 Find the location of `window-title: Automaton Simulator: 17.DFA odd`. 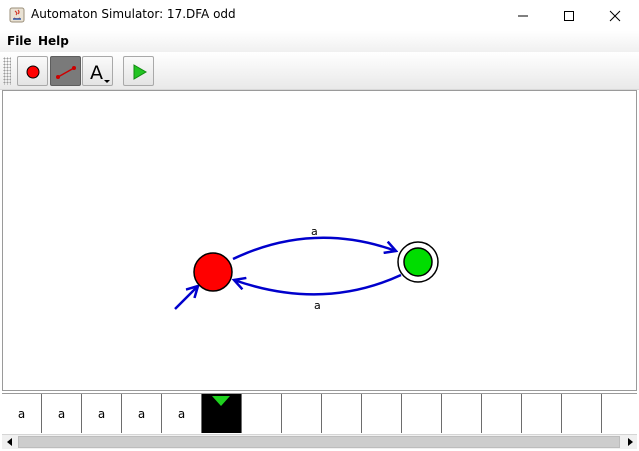

window-title: Automaton Simulator: 17.DFA odd is located at coordinates (133, 14).